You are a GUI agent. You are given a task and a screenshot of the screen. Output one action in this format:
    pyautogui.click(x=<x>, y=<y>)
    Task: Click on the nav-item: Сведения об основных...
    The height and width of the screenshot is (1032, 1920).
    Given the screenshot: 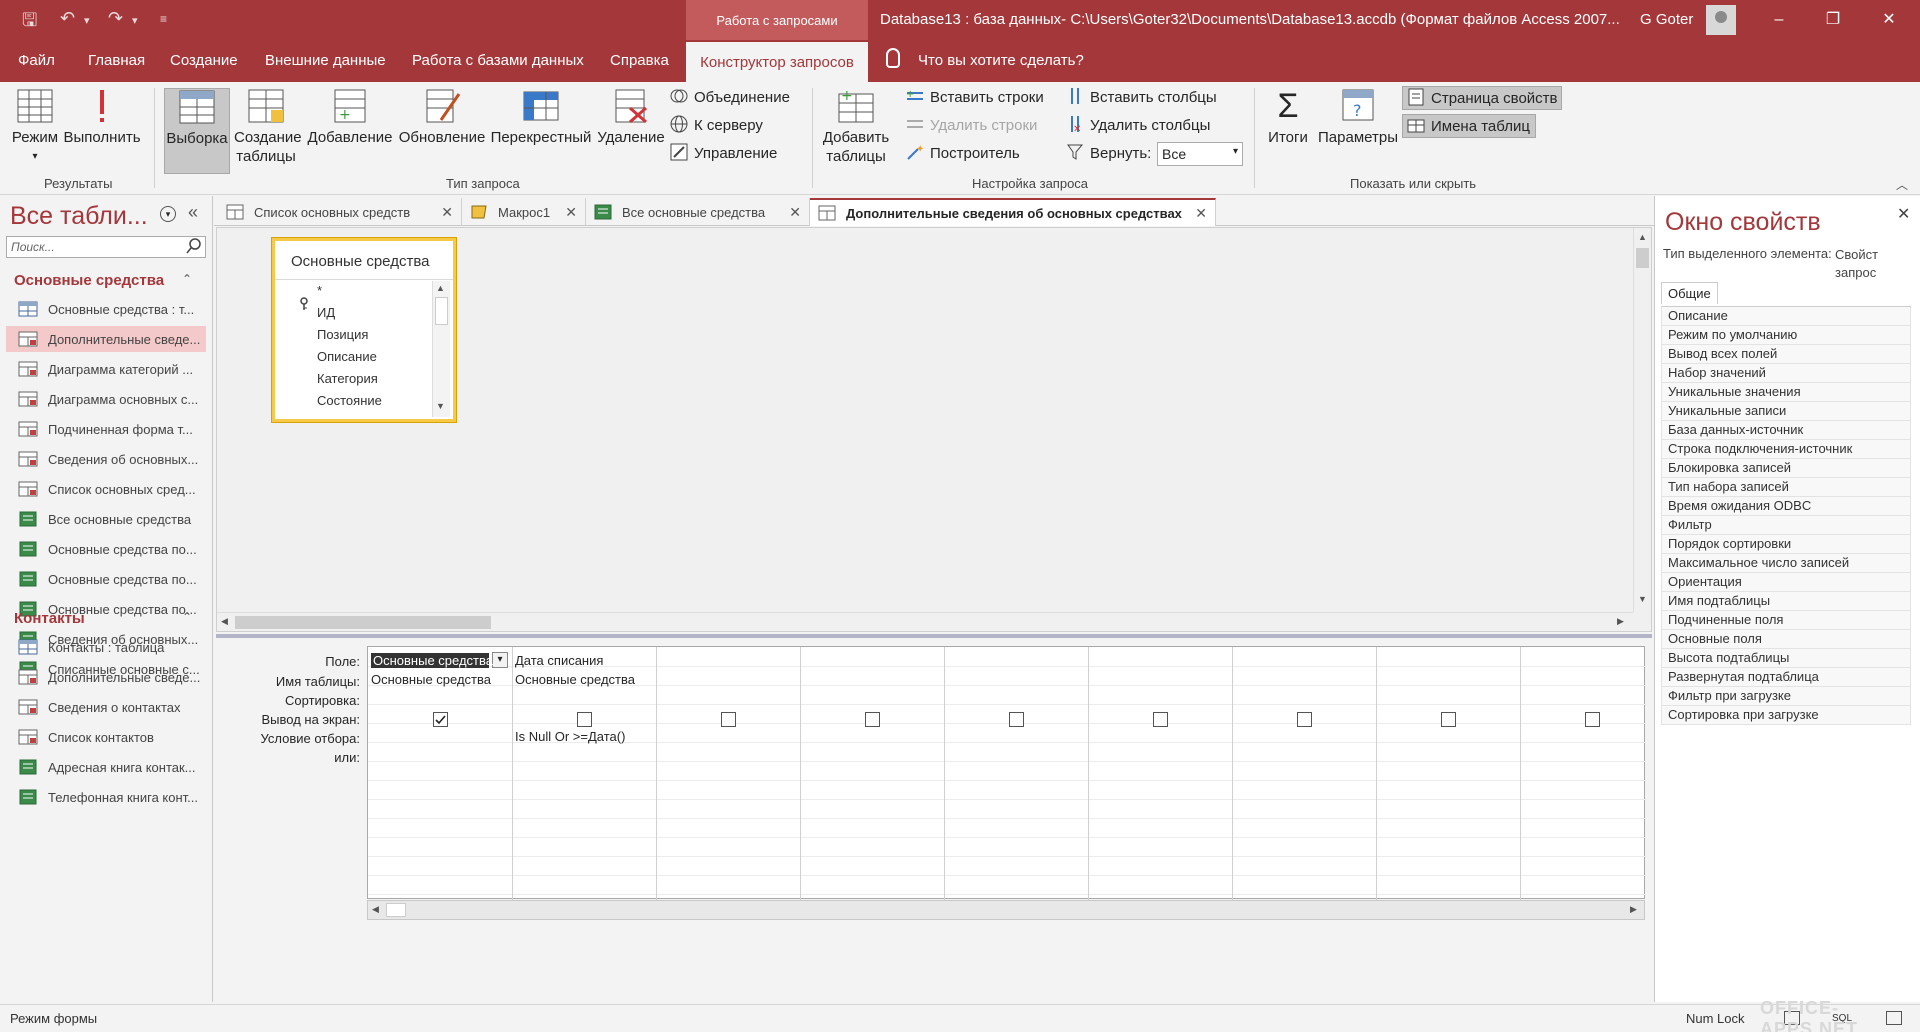 What is the action you would take?
    pyautogui.click(x=106, y=459)
    